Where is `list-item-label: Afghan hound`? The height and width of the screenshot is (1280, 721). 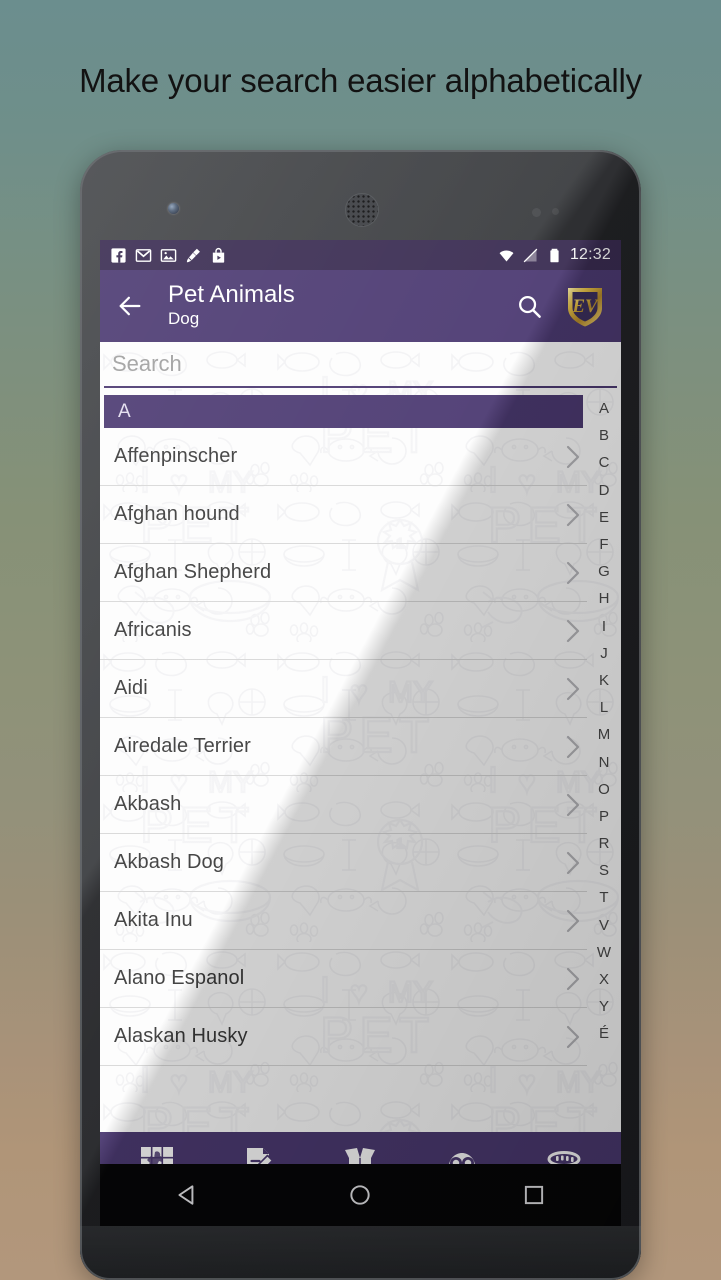
list-item-label: Afghan hound is located at coordinates (177, 514).